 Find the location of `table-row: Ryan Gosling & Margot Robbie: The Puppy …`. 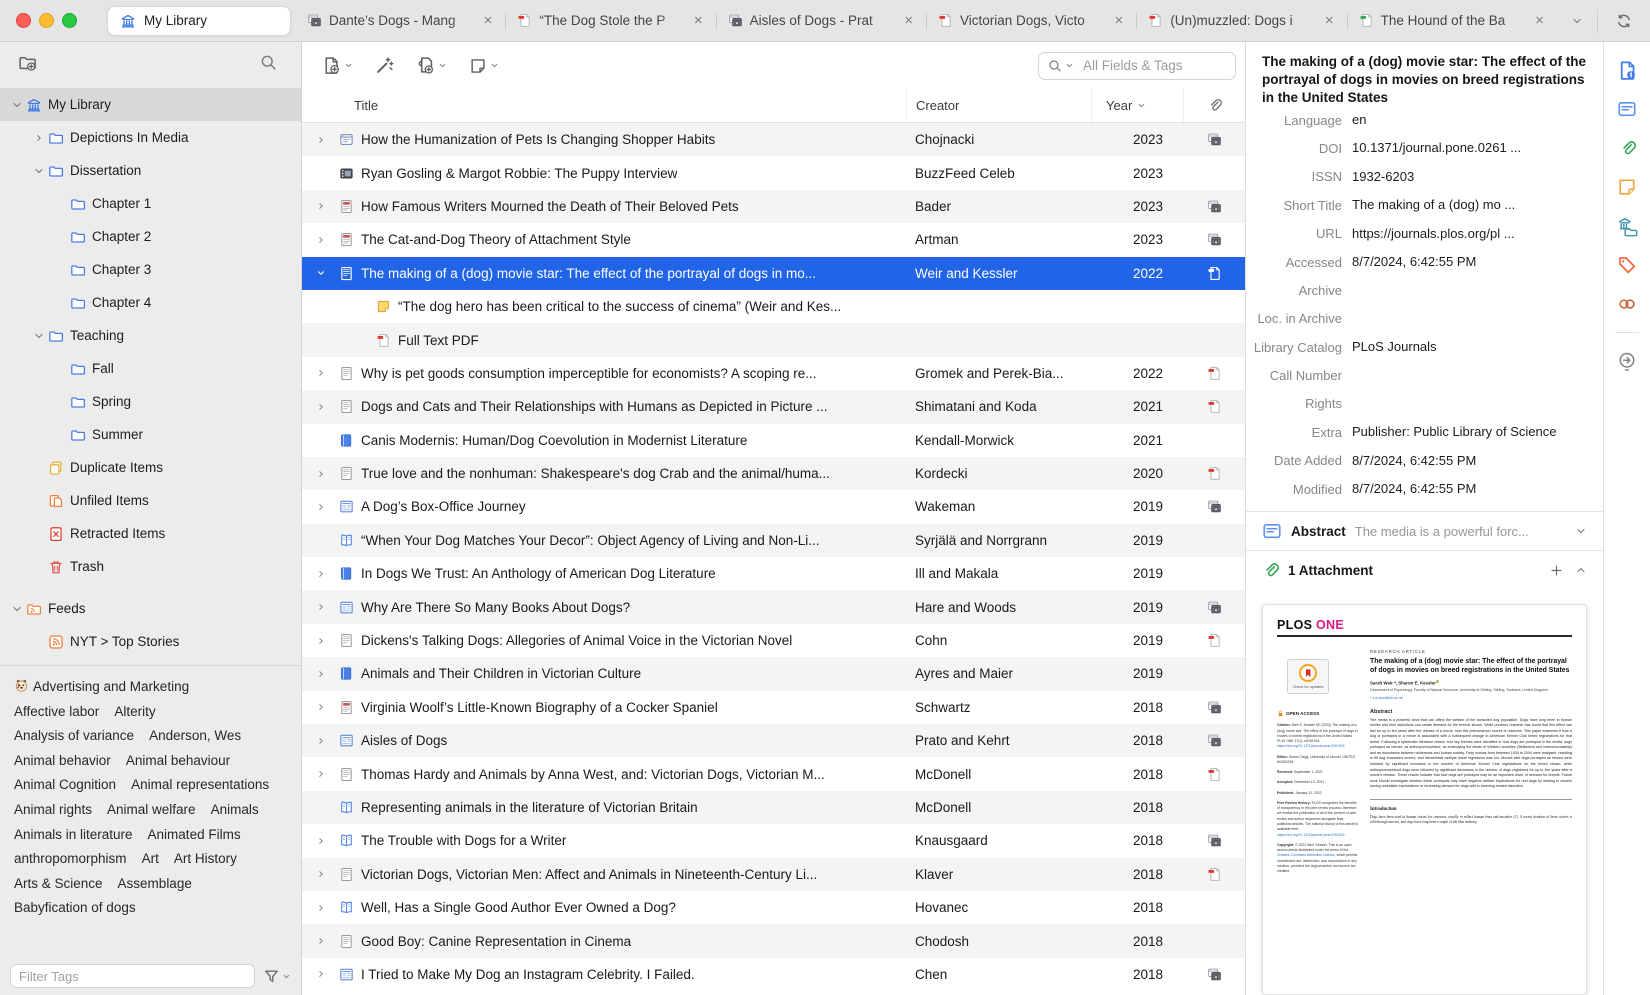

table-row: Ryan Gosling & Margot Robbie: The Puppy … is located at coordinates (773, 172).